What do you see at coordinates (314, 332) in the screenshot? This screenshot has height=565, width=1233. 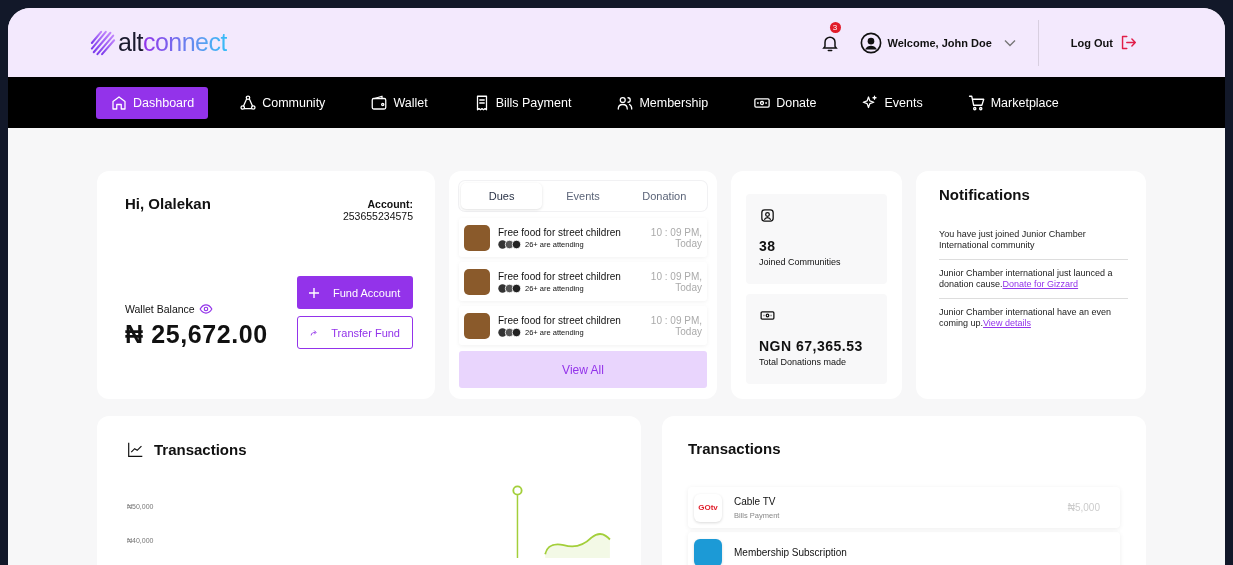 I see `share-arrow-icon` at bounding box center [314, 332].